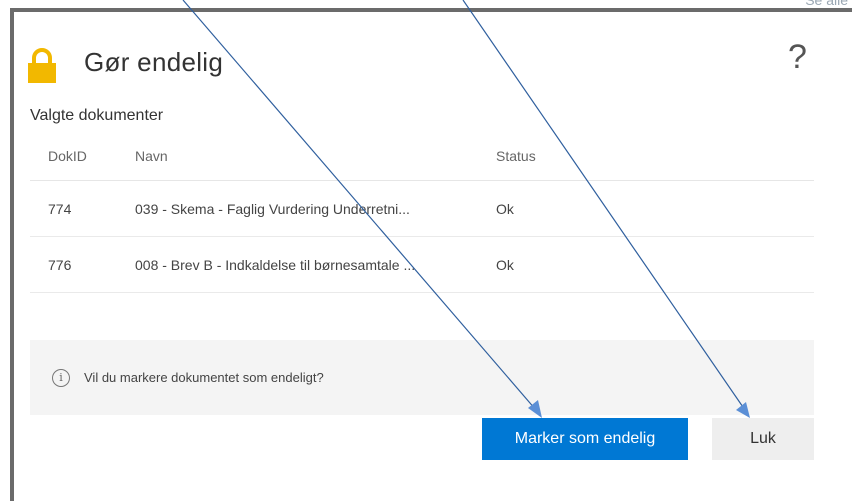 This screenshot has height=501, width=852. I want to click on cell-dokid: 774, so click(60, 209).